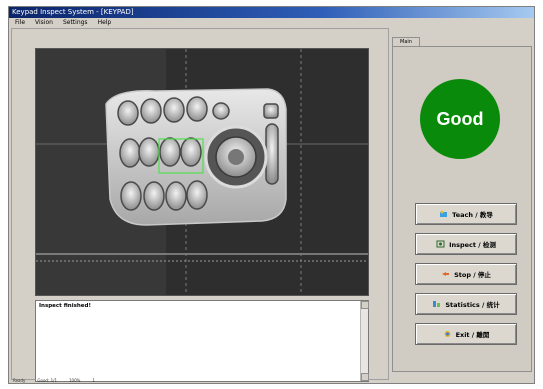  Describe the element at coordinates (44, 23) in the screenshot. I see `menu-vision: Vision` at that location.